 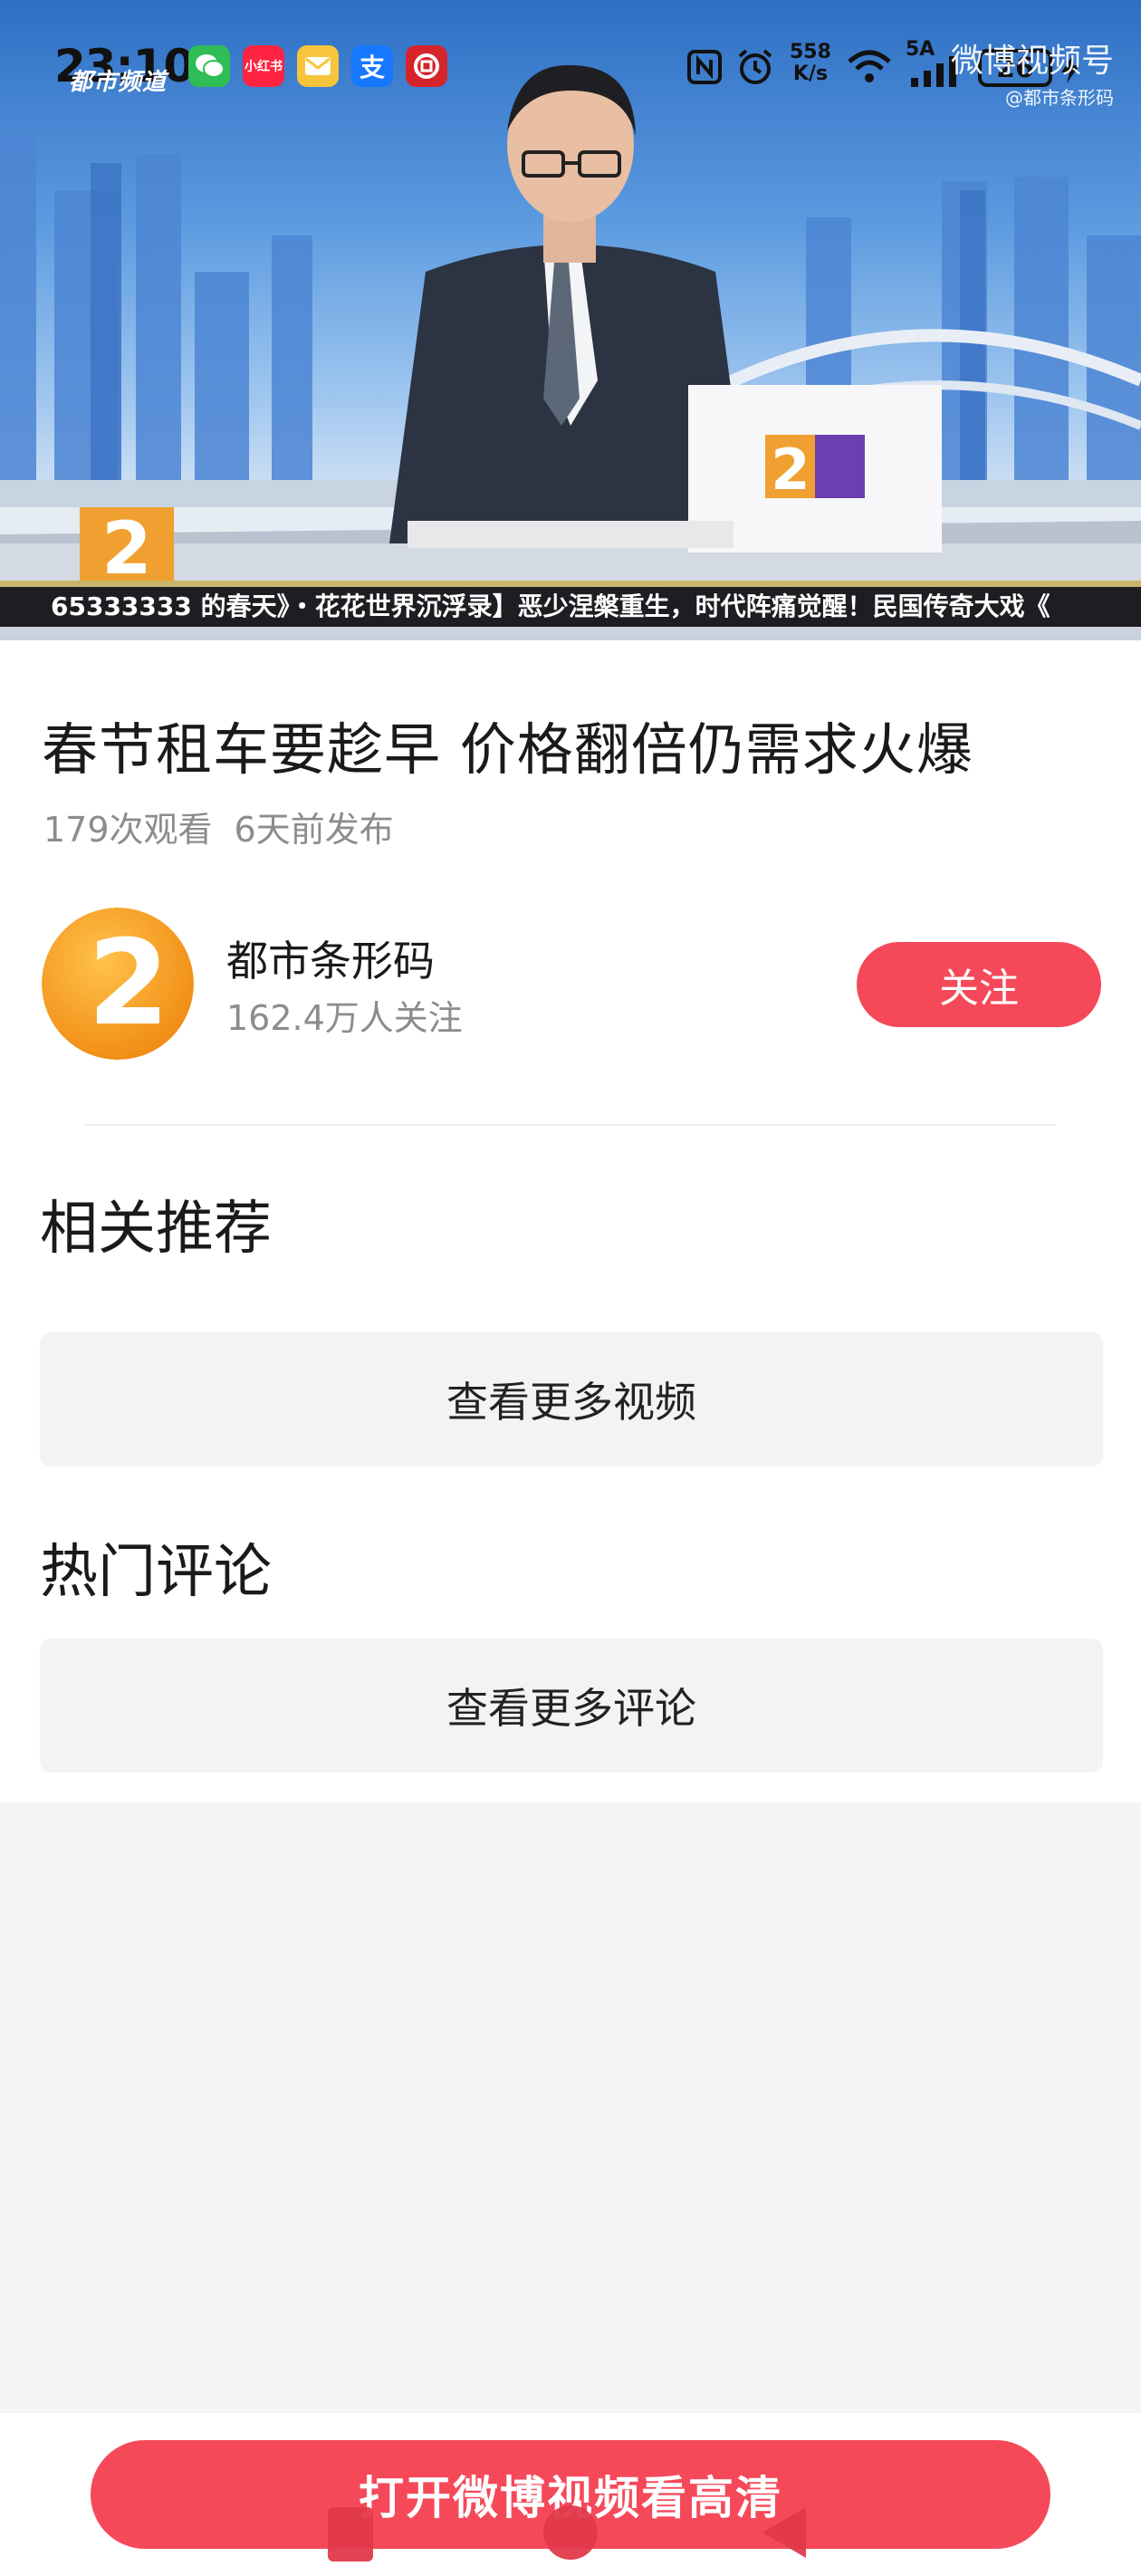 What do you see at coordinates (330, 958) in the screenshot?
I see `author-name: 都市条形码` at bounding box center [330, 958].